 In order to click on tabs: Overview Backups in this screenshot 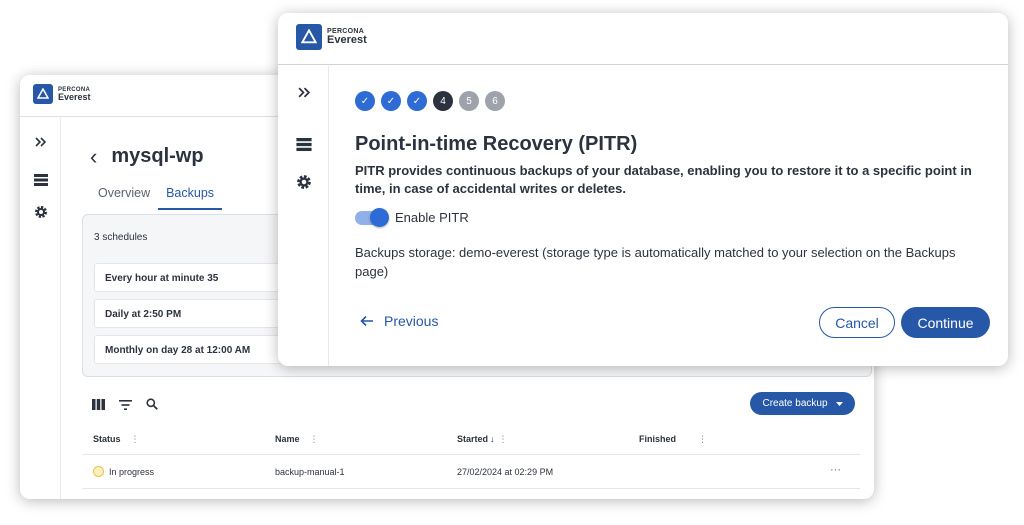, I will do `click(156, 198)`.